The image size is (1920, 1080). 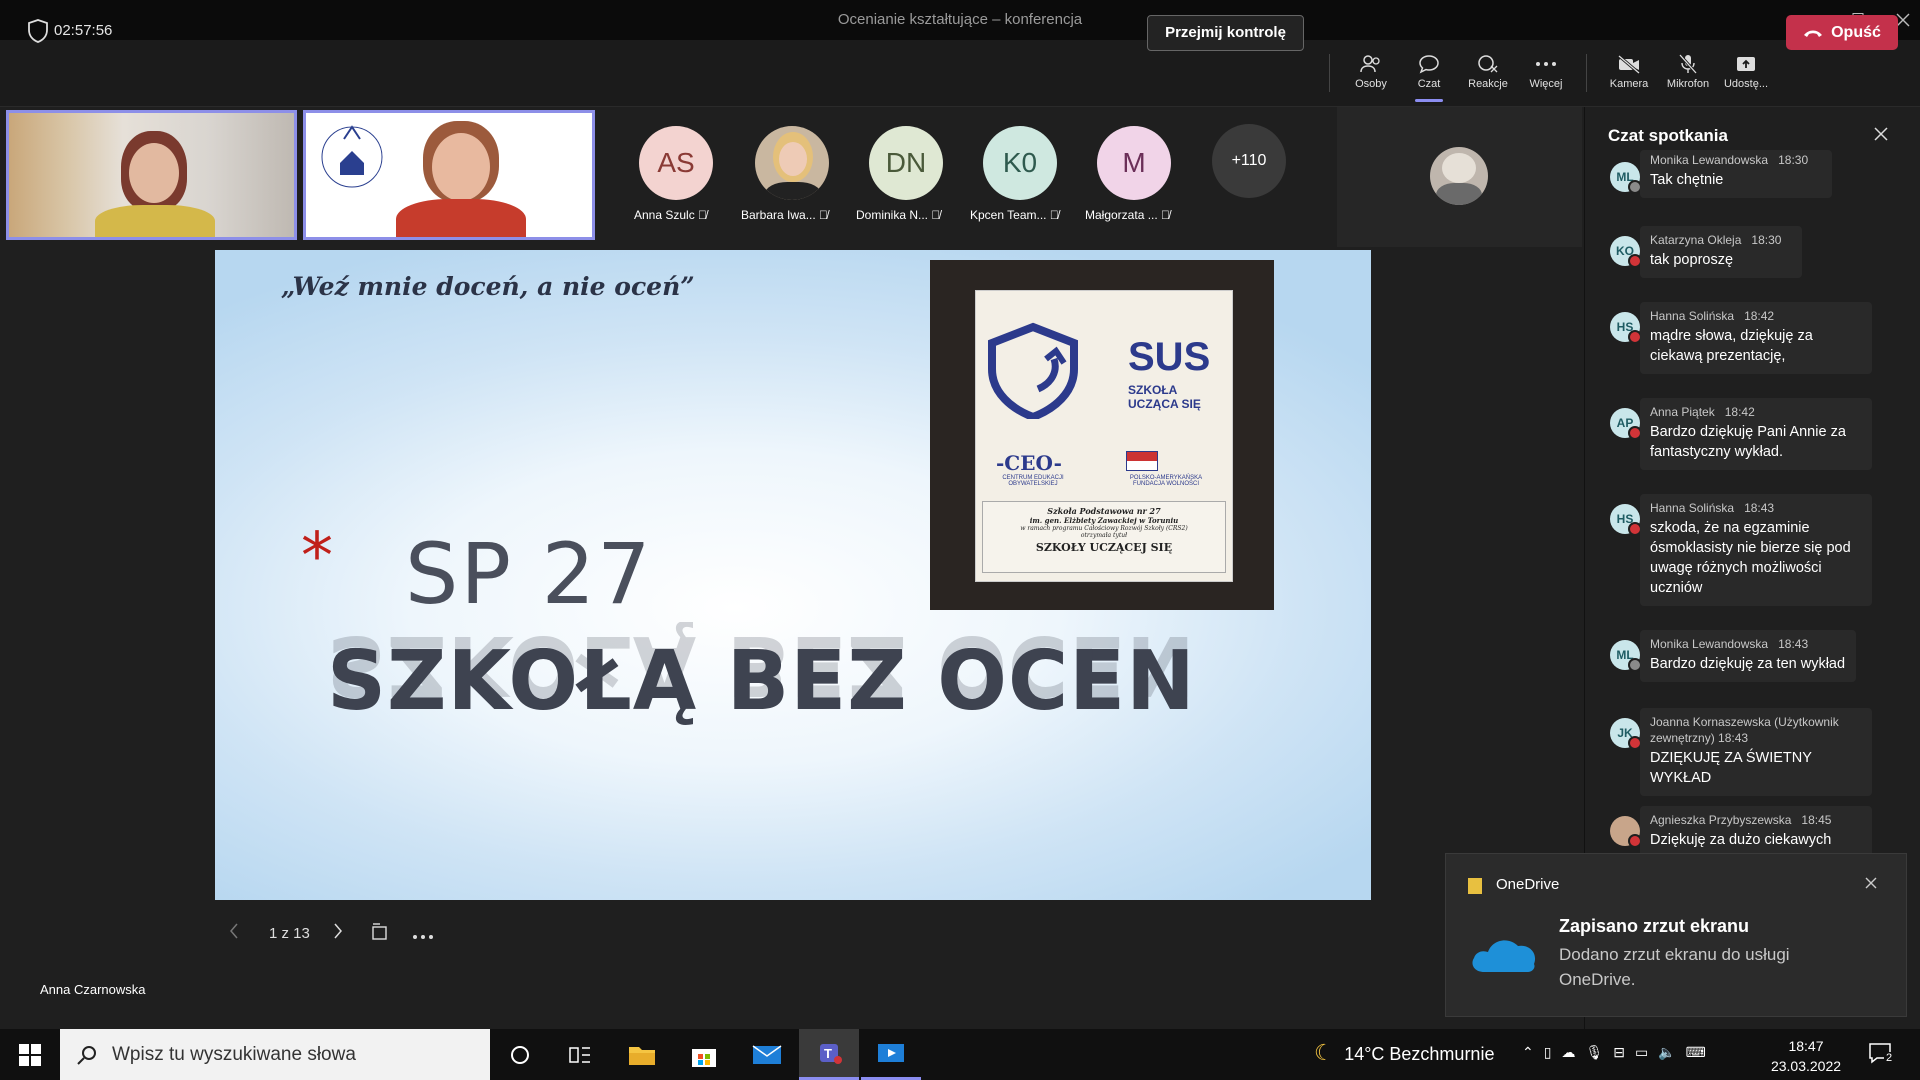 I want to click on slide-grid-button, so click(x=380, y=934).